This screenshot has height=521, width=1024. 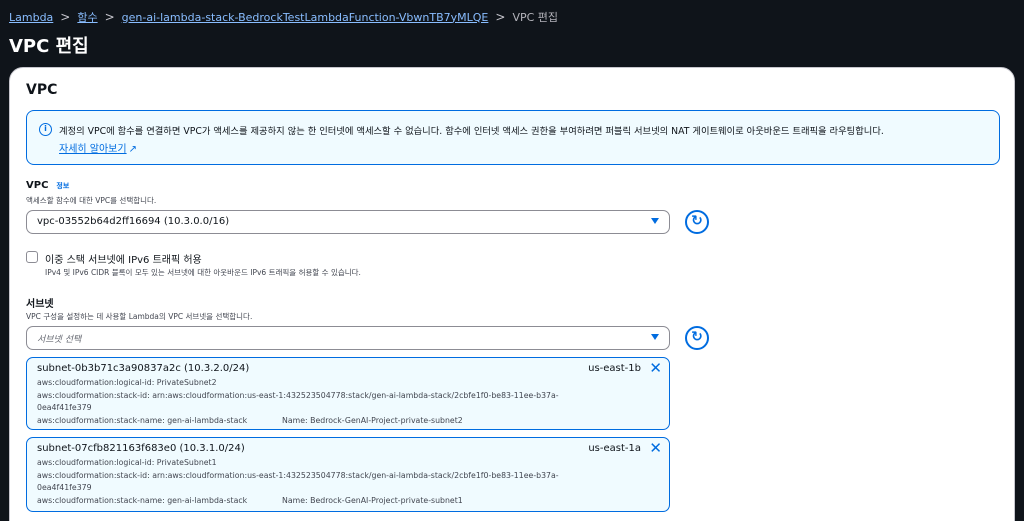 What do you see at coordinates (59, 340) in the screenshot?
I see `subnet-placeholder: 서브넷 선택` at bounding box center [59, 340].